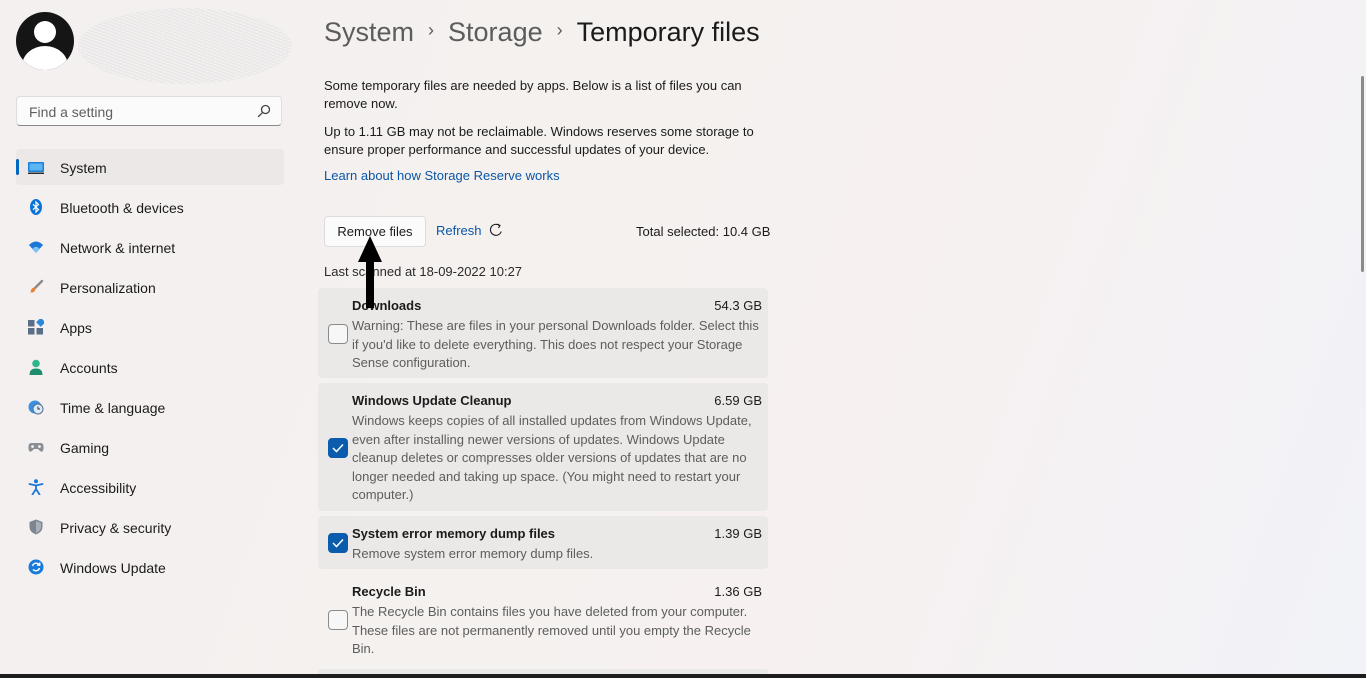 Image resolution: width=1366 pixels, height=678 pixels. What do you see at coordinates (389, 591) in the screenshot?
I see `item-title: Recycle Bin` at bounding box center [389, 591].